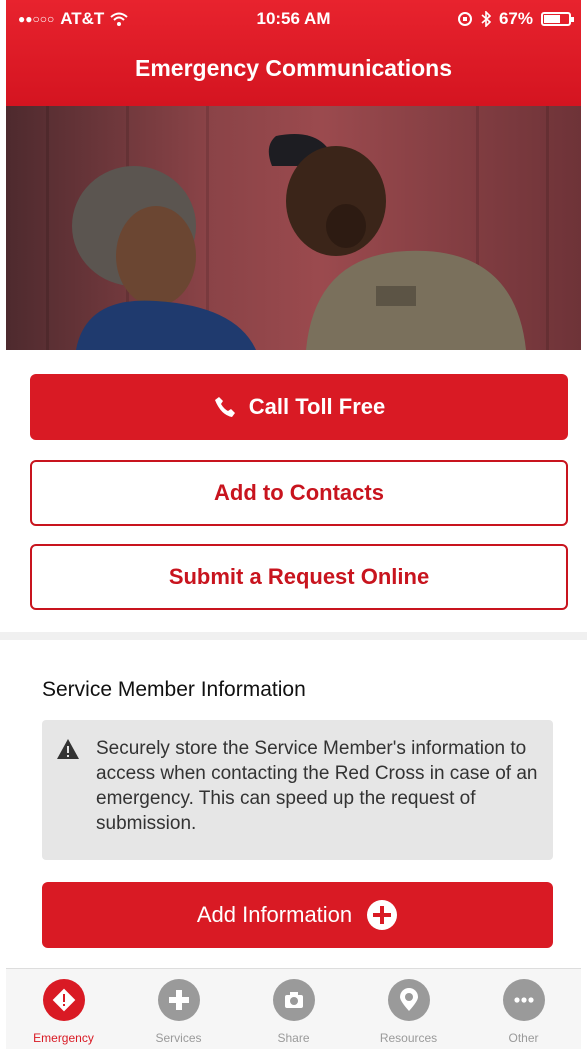 Image resolution: width=587 pixels, height=1049 pixels. I want to click on tab-services: Services, so click(178, 1009).